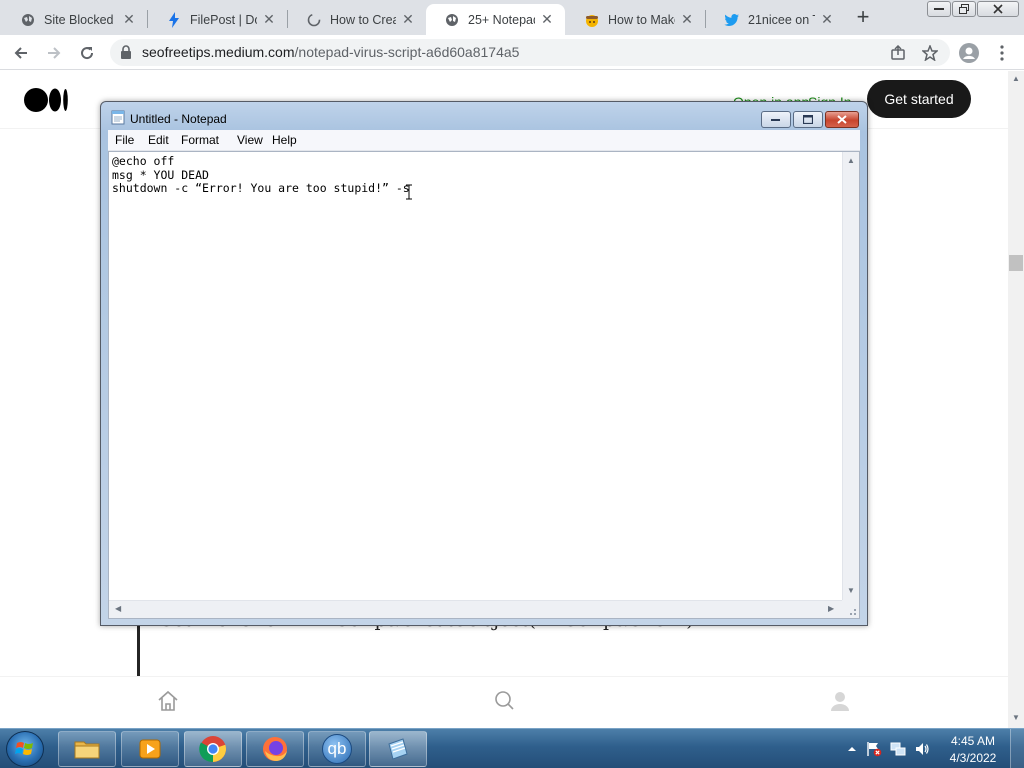 This screenshot has width=1024, height=768. I want to click on action-center-flag-icon, so click(874, 749).